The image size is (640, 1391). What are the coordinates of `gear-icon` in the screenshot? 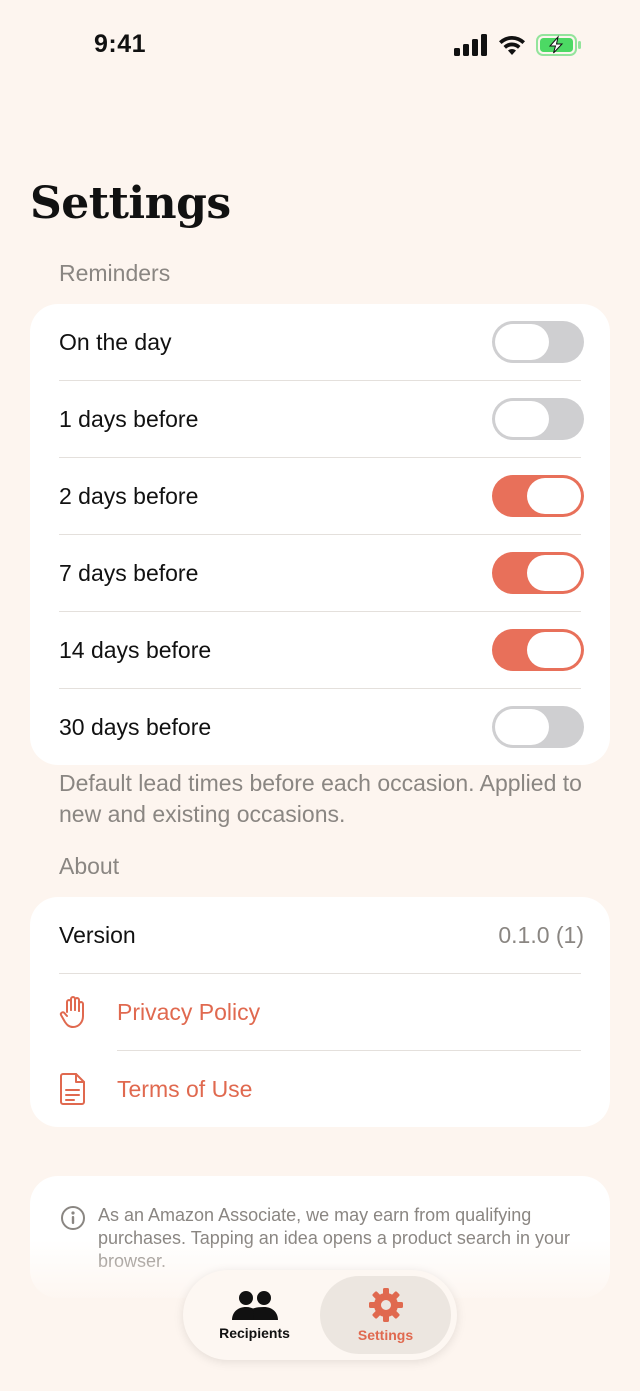 It's located at (385, 1305).